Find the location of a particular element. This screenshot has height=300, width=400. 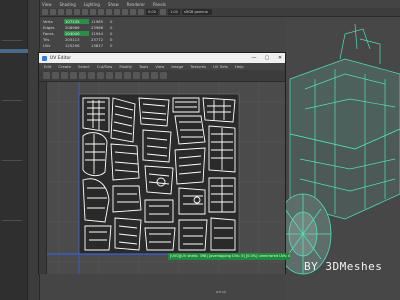

hud-row: Verts 107135 11985 0 is located at coordinates (79, 22).